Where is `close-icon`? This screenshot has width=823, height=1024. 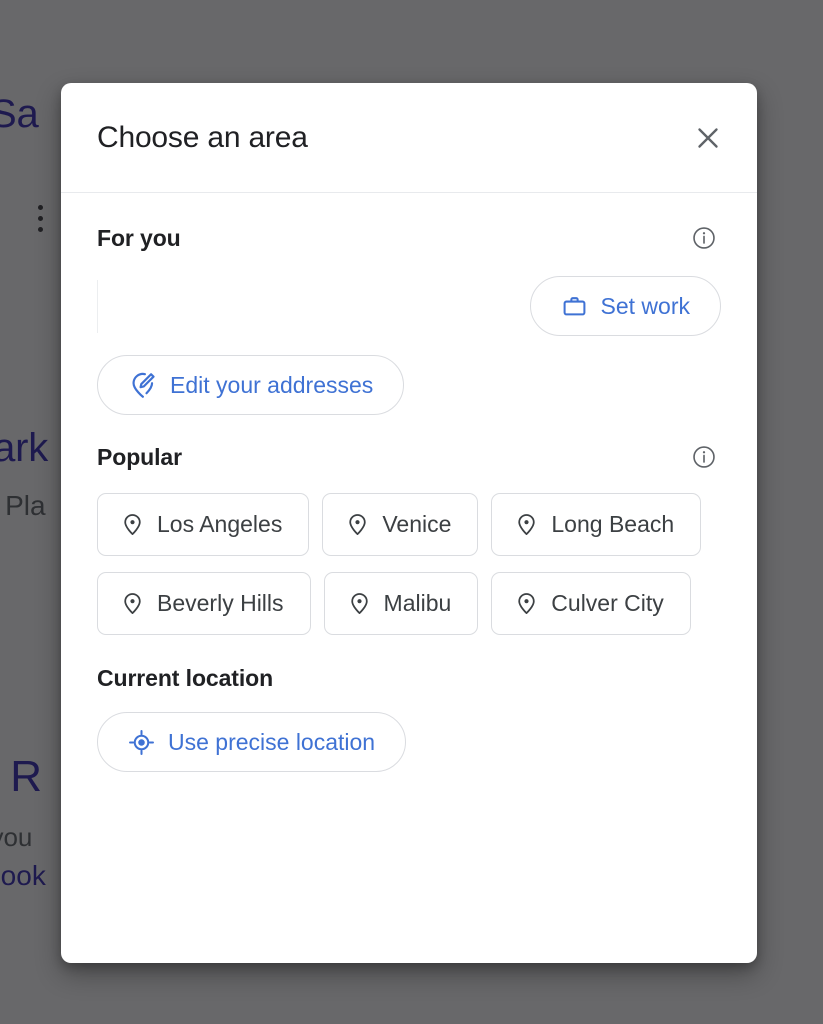
close-icon is located at coordinates (708, 138).